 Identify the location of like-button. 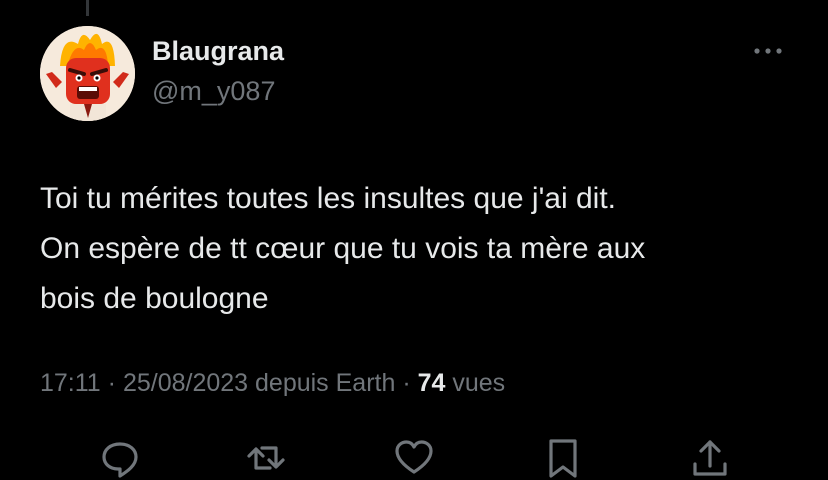
(414, 458).